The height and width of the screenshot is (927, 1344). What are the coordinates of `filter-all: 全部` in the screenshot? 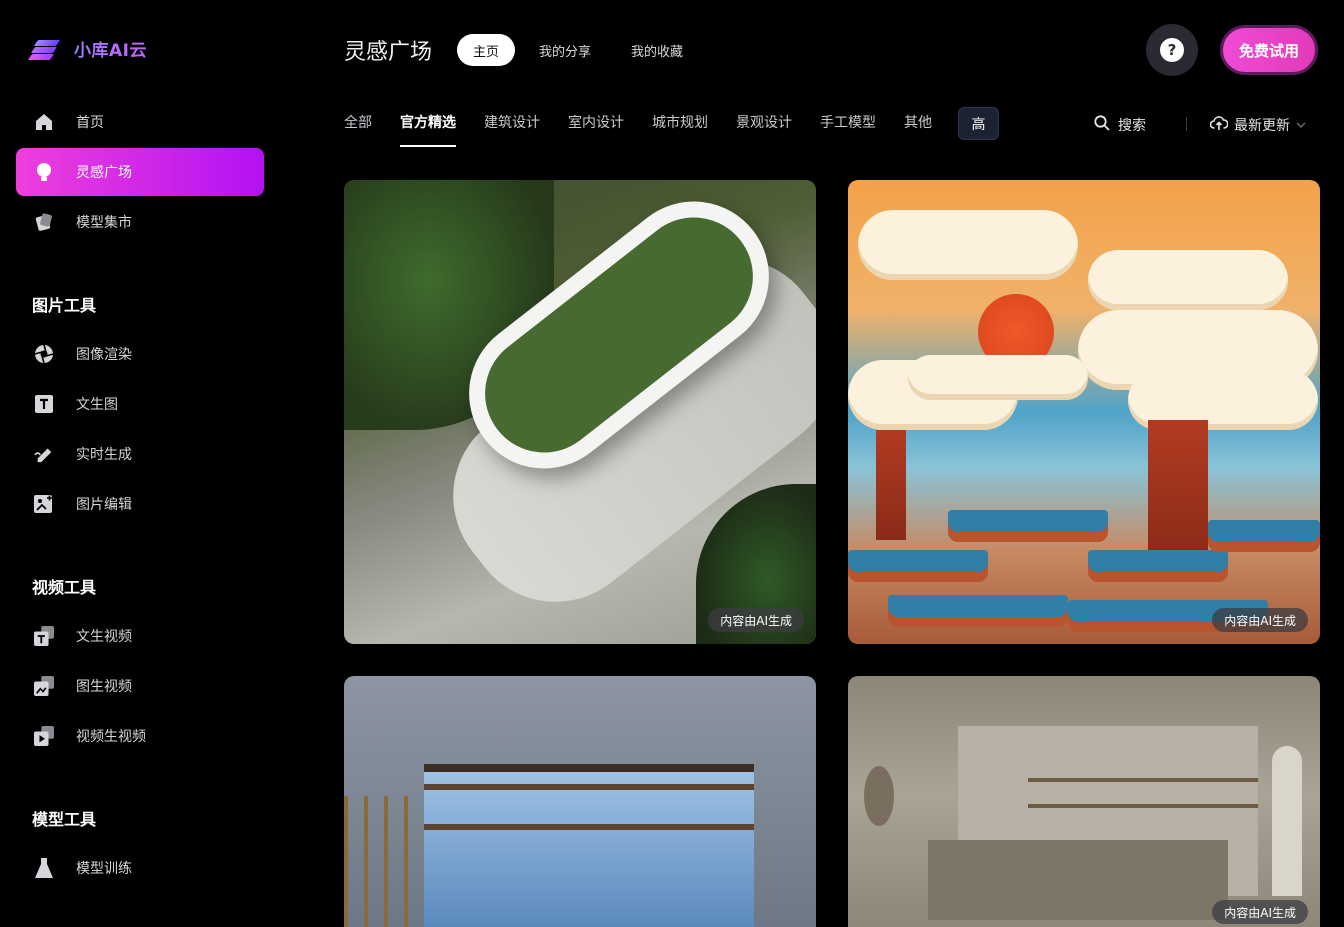 It's located at (358, 124).